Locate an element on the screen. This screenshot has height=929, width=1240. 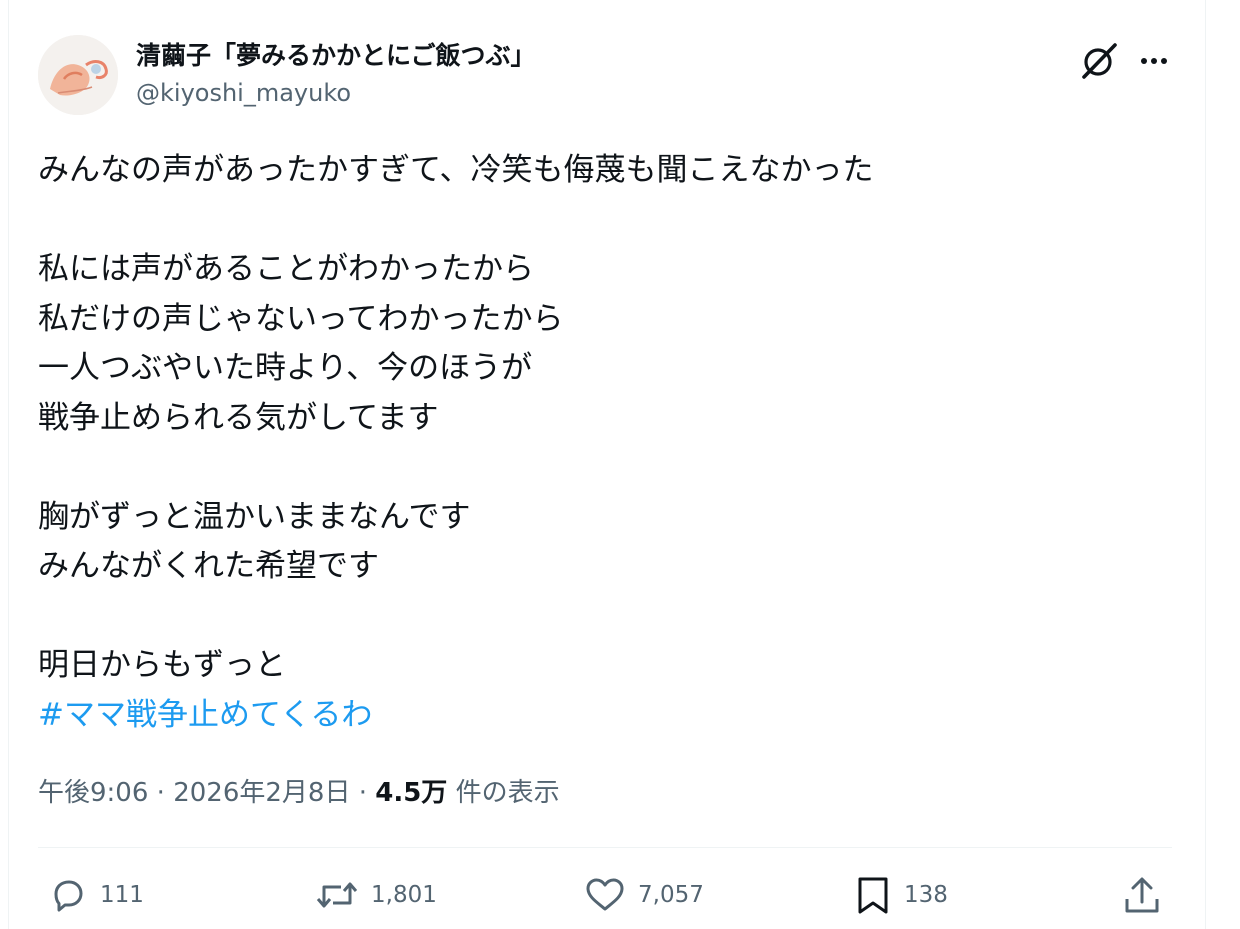
action-bar: 111 1,801 7,057 138 is located at coordinates (620, 896).